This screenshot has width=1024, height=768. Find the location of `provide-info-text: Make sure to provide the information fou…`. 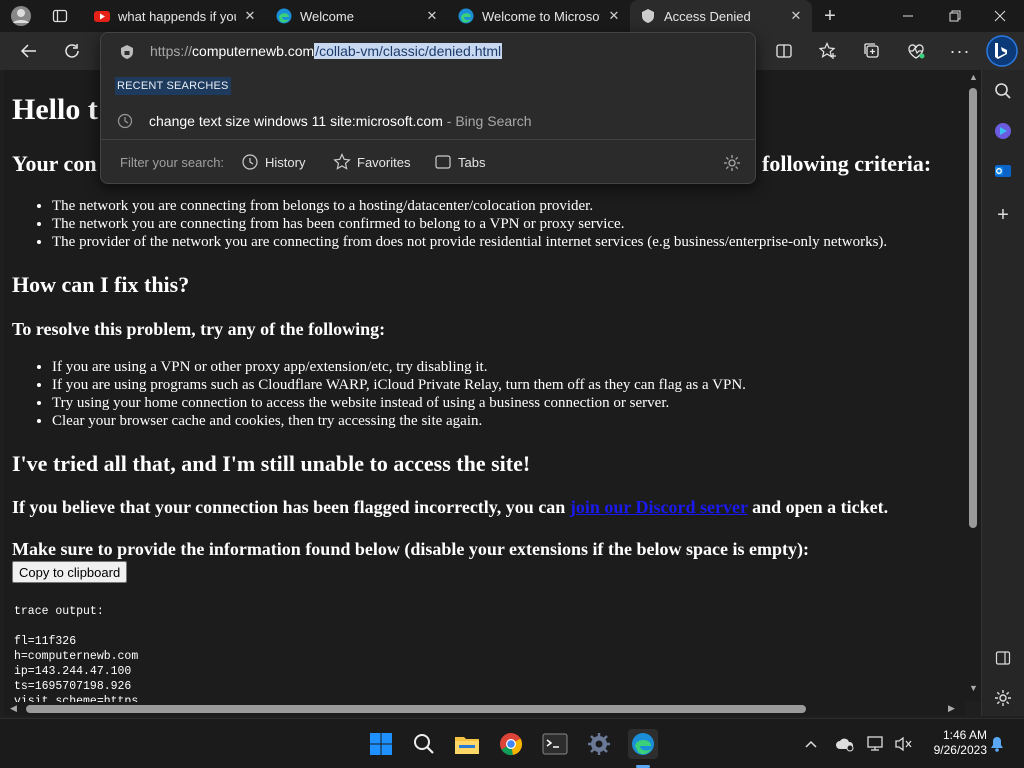

provide-info-text: Make sure to provide the information fou… is located at coordinates (411, 549).